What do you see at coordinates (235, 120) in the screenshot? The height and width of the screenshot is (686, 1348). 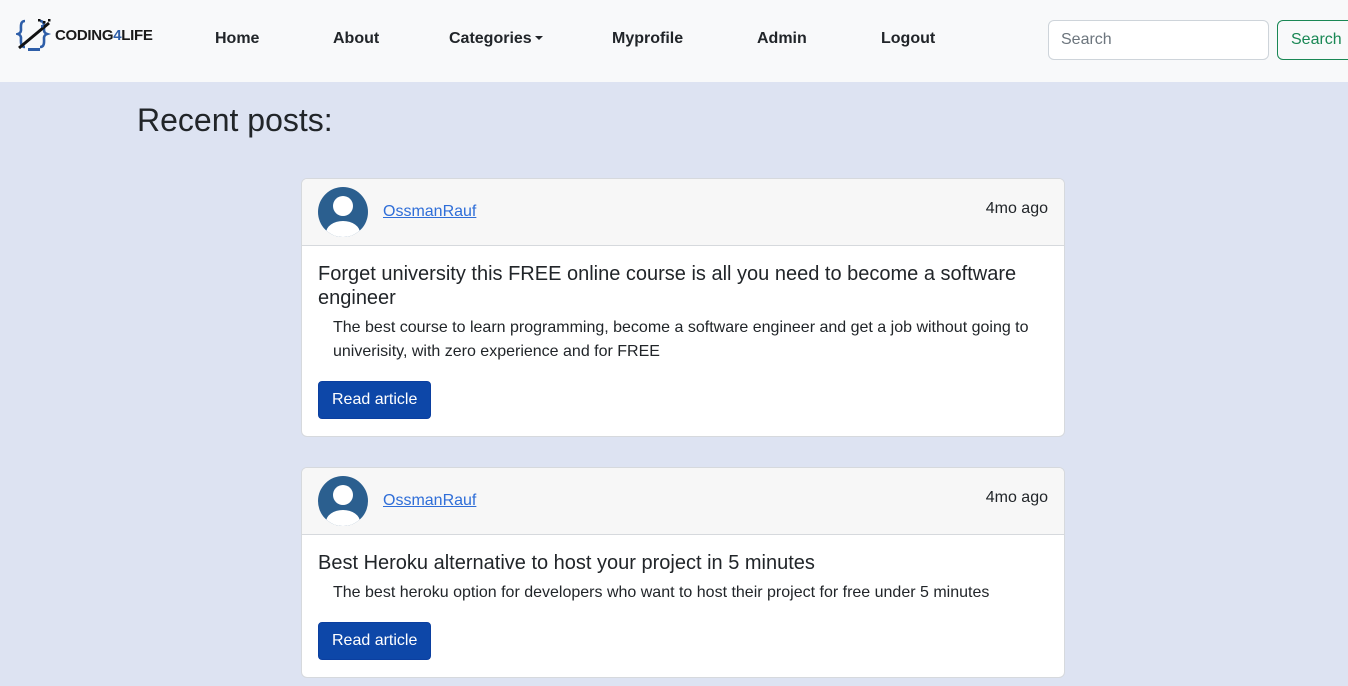 I see `page-title: Recent posts:` at bounding box center [235, 120].